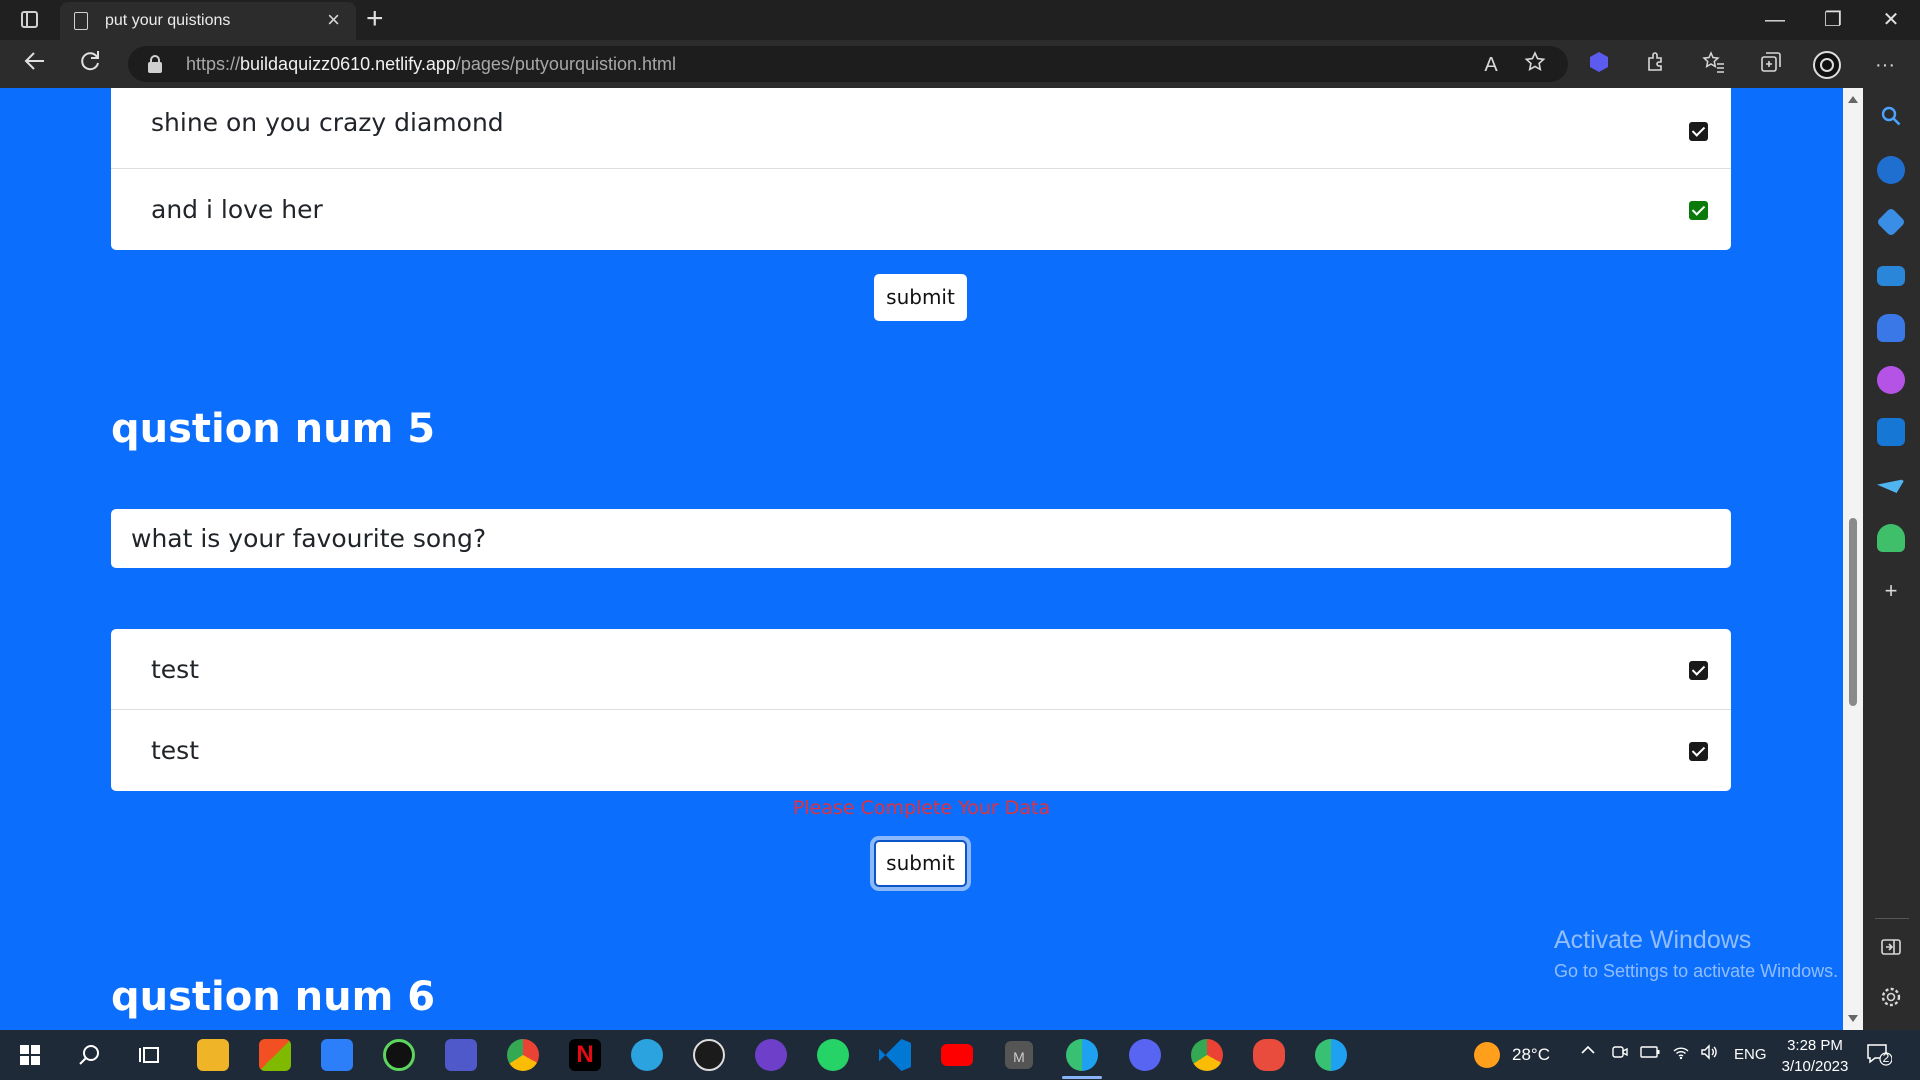 This screenshot has height=1080, width=1920. I want to click on error-message: Please Complete Your Data, so click(921, 808).